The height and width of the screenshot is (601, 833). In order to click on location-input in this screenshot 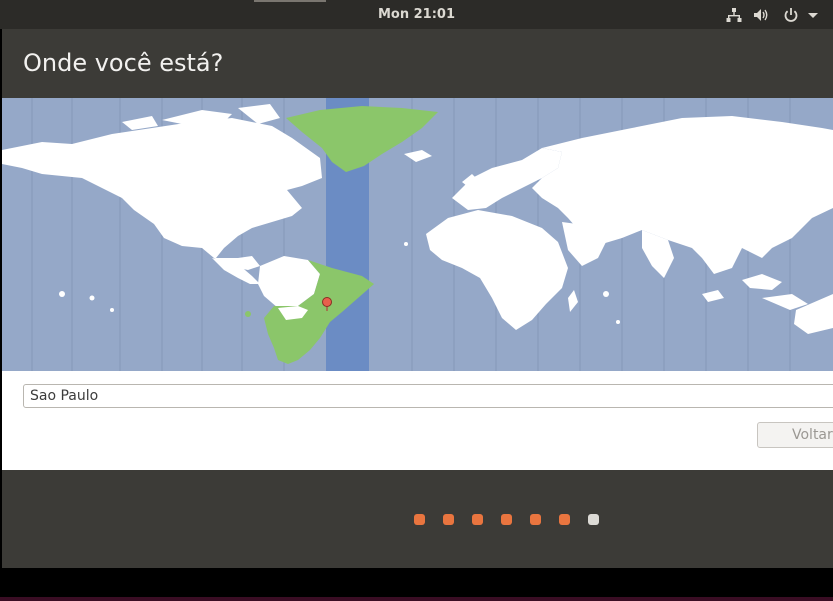, I will do `click(428, 396)`.